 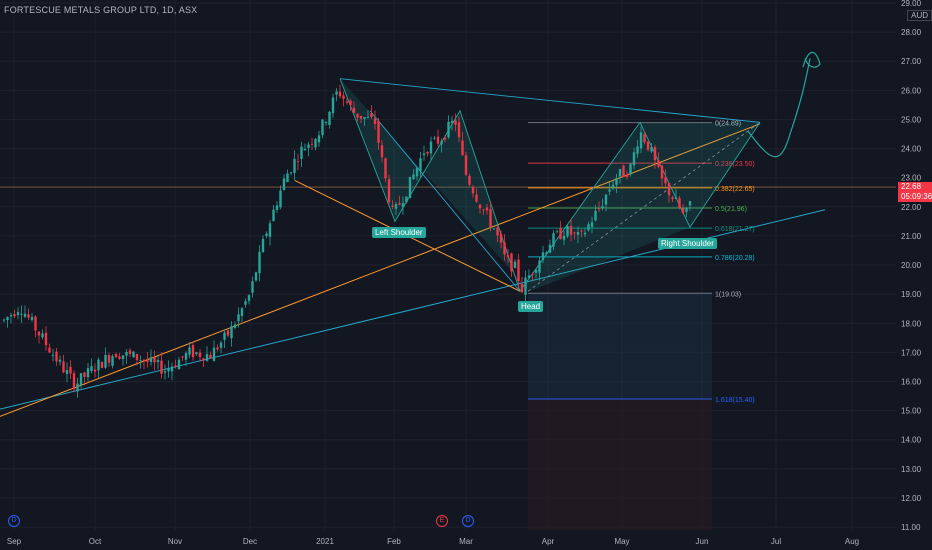 What do you see at coordinates (911, 440) in the screenshot?
I see `y-tick-label: 14.00` at bounding box center [911, 440].